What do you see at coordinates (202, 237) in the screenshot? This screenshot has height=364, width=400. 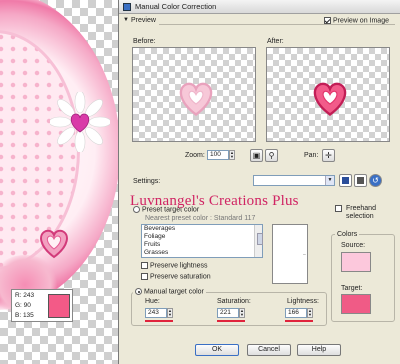 I see `list-item: Foliage` at bounding box center [202, 237].